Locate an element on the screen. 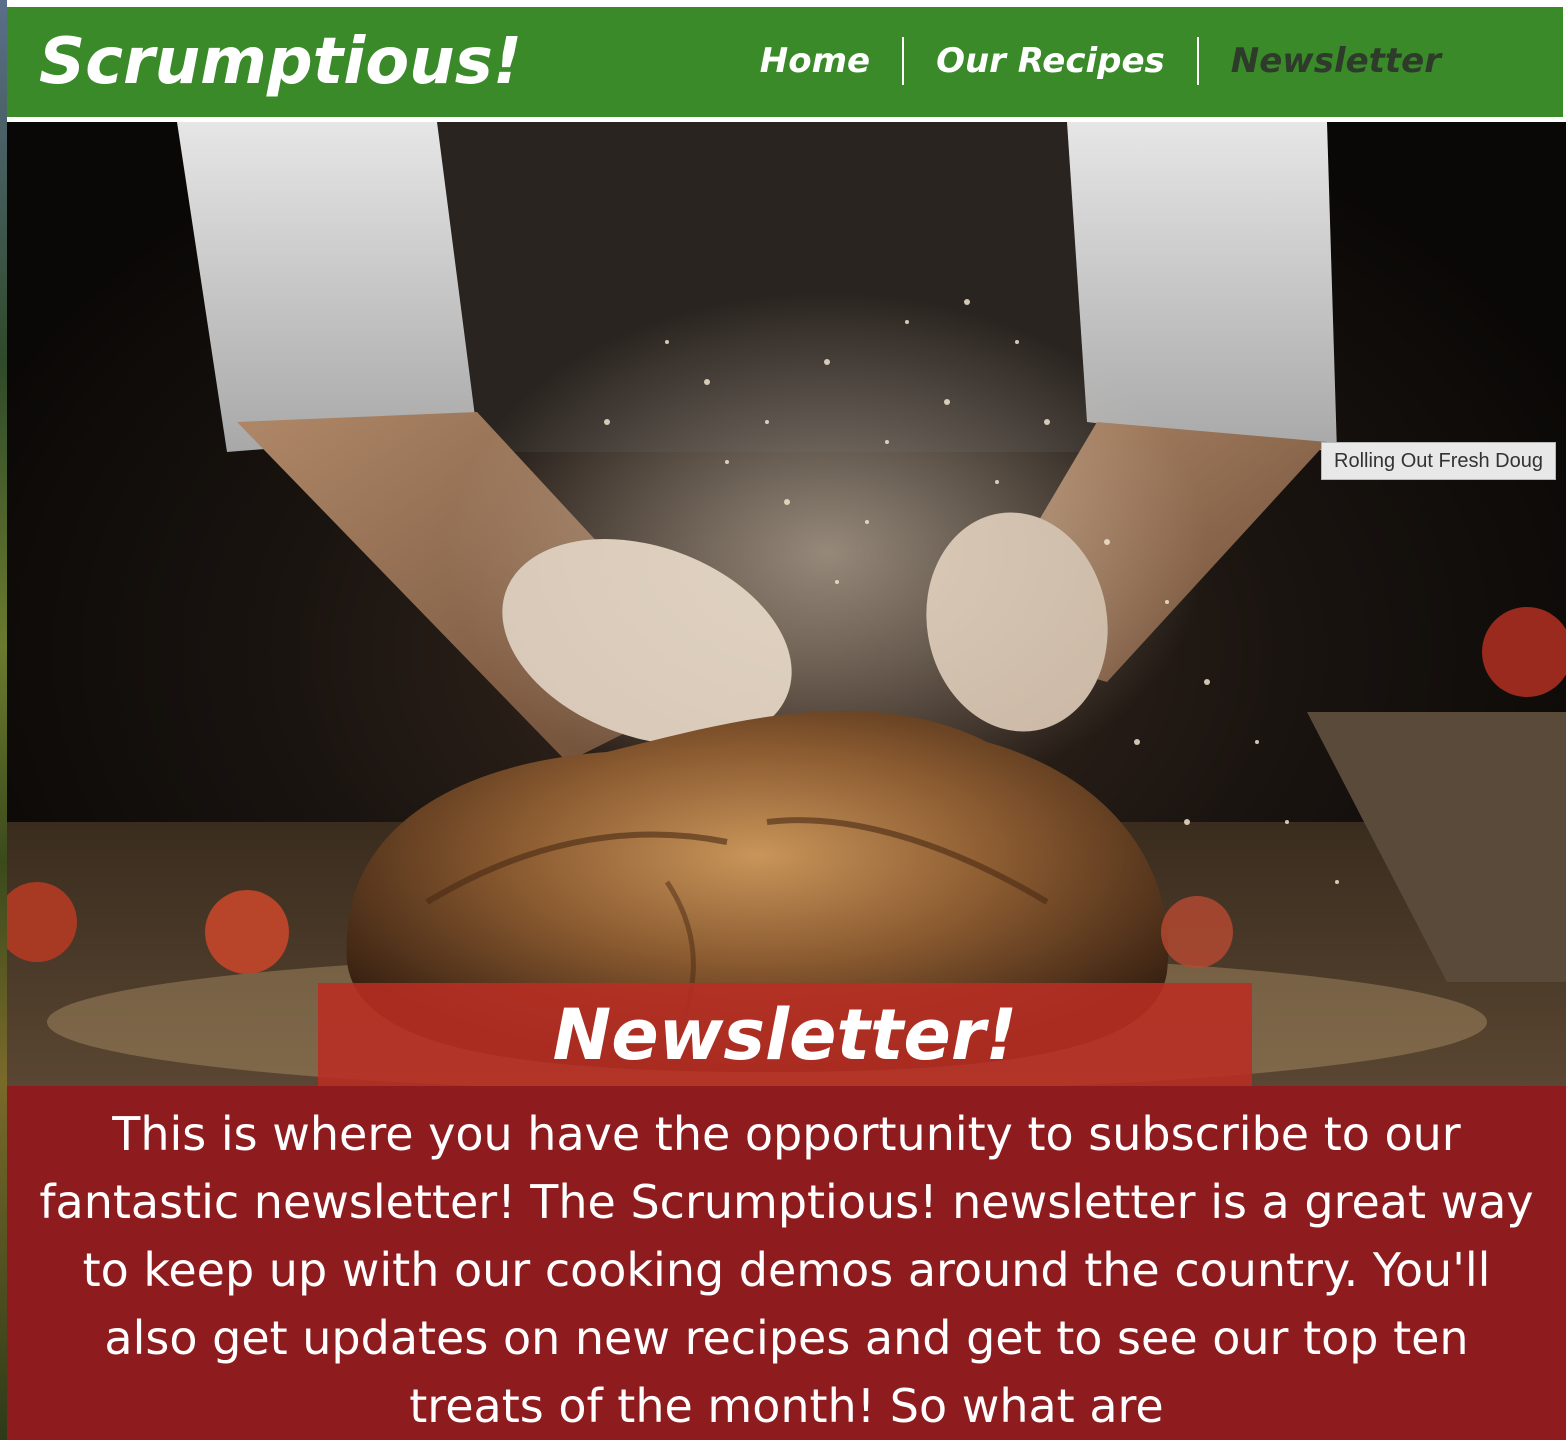 The image size is (1566, 1440). nav-our-recipes: Our Recipes is located at coordinates (1050, 61).